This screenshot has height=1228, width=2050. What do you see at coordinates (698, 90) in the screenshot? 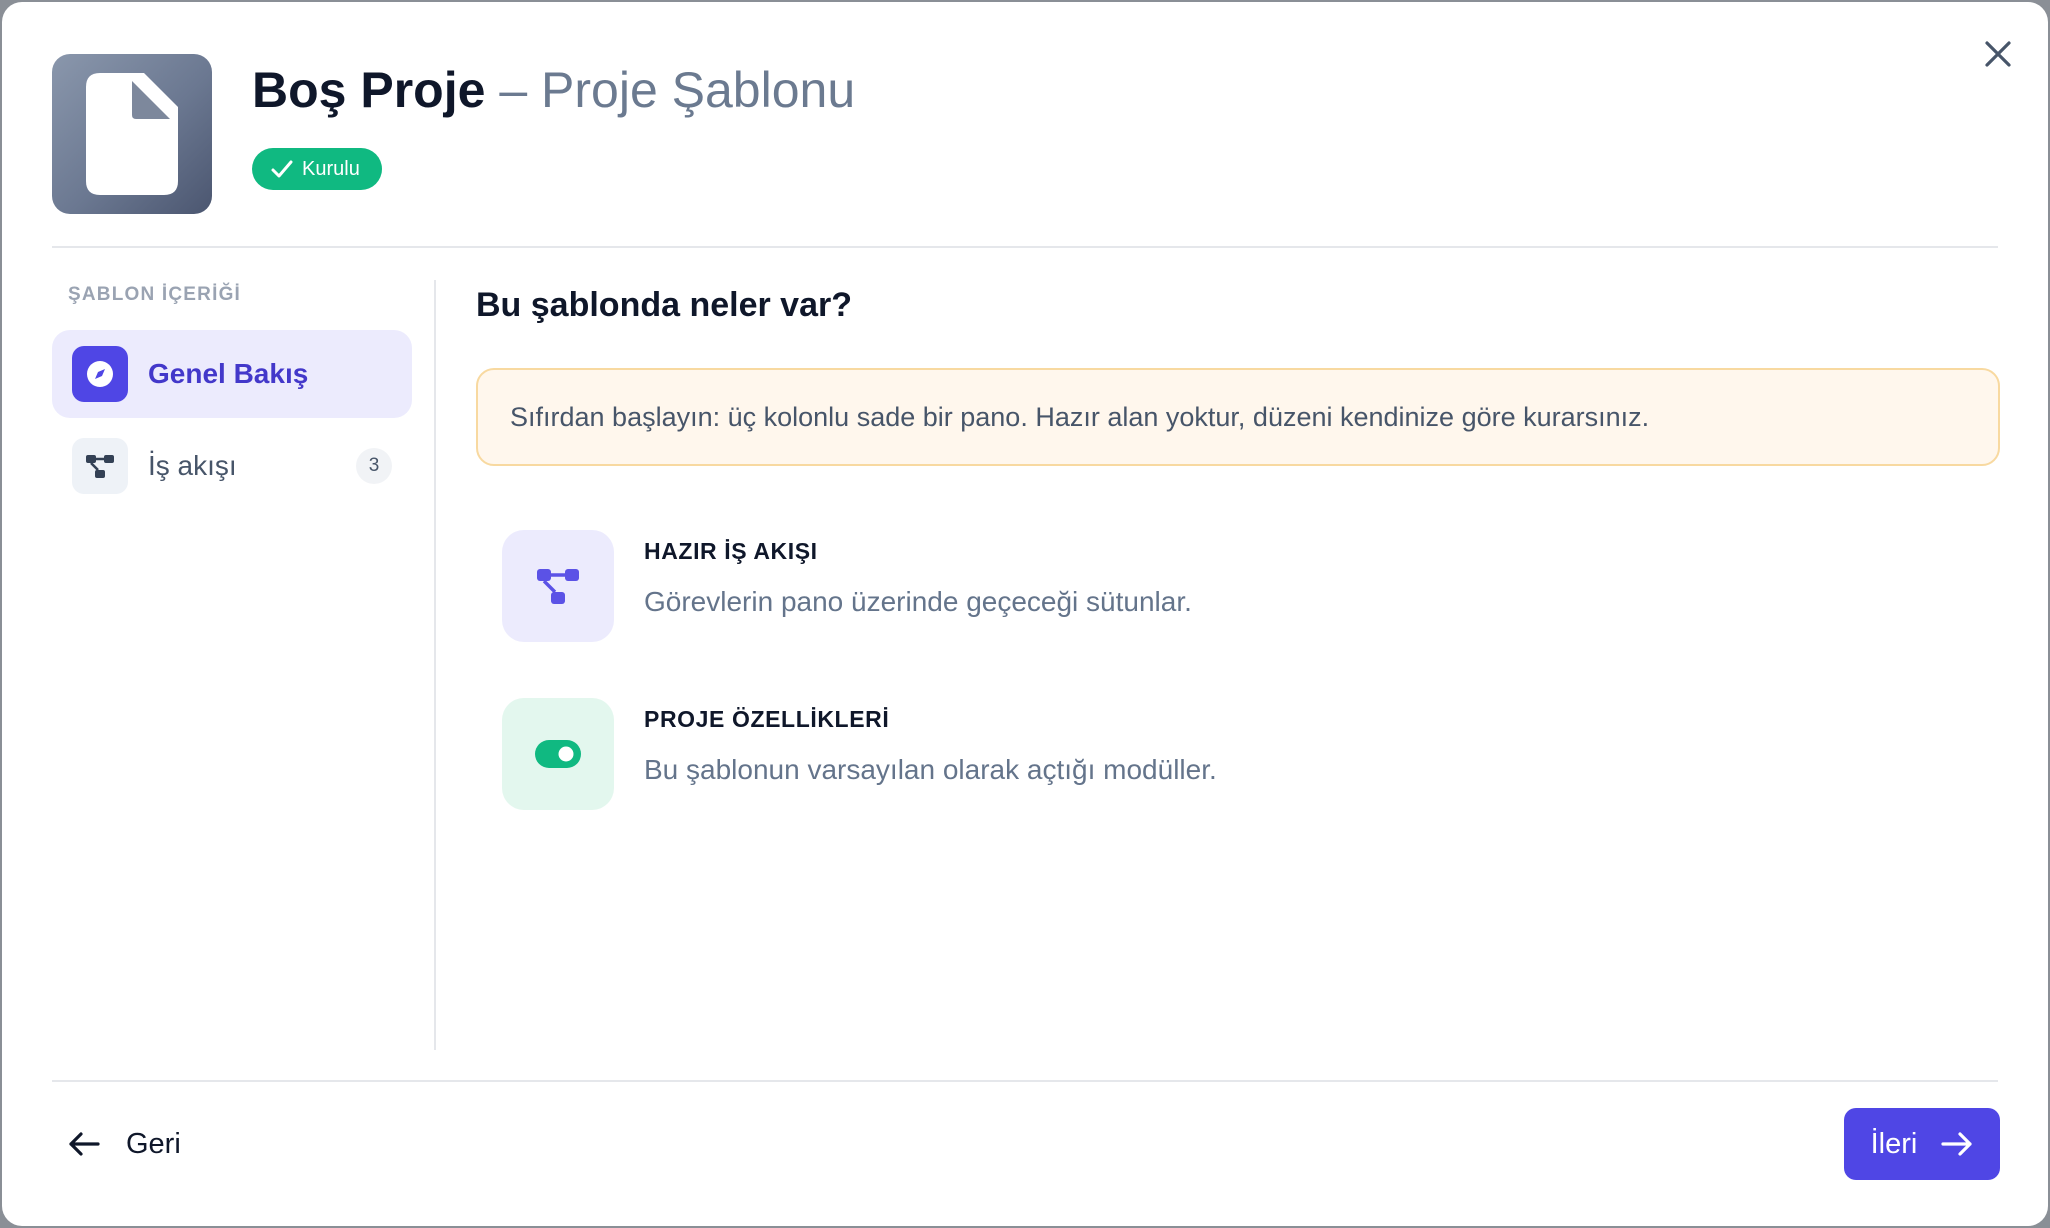
I see `template-type: Proje Şablonu` at bounding box center [698, 90].